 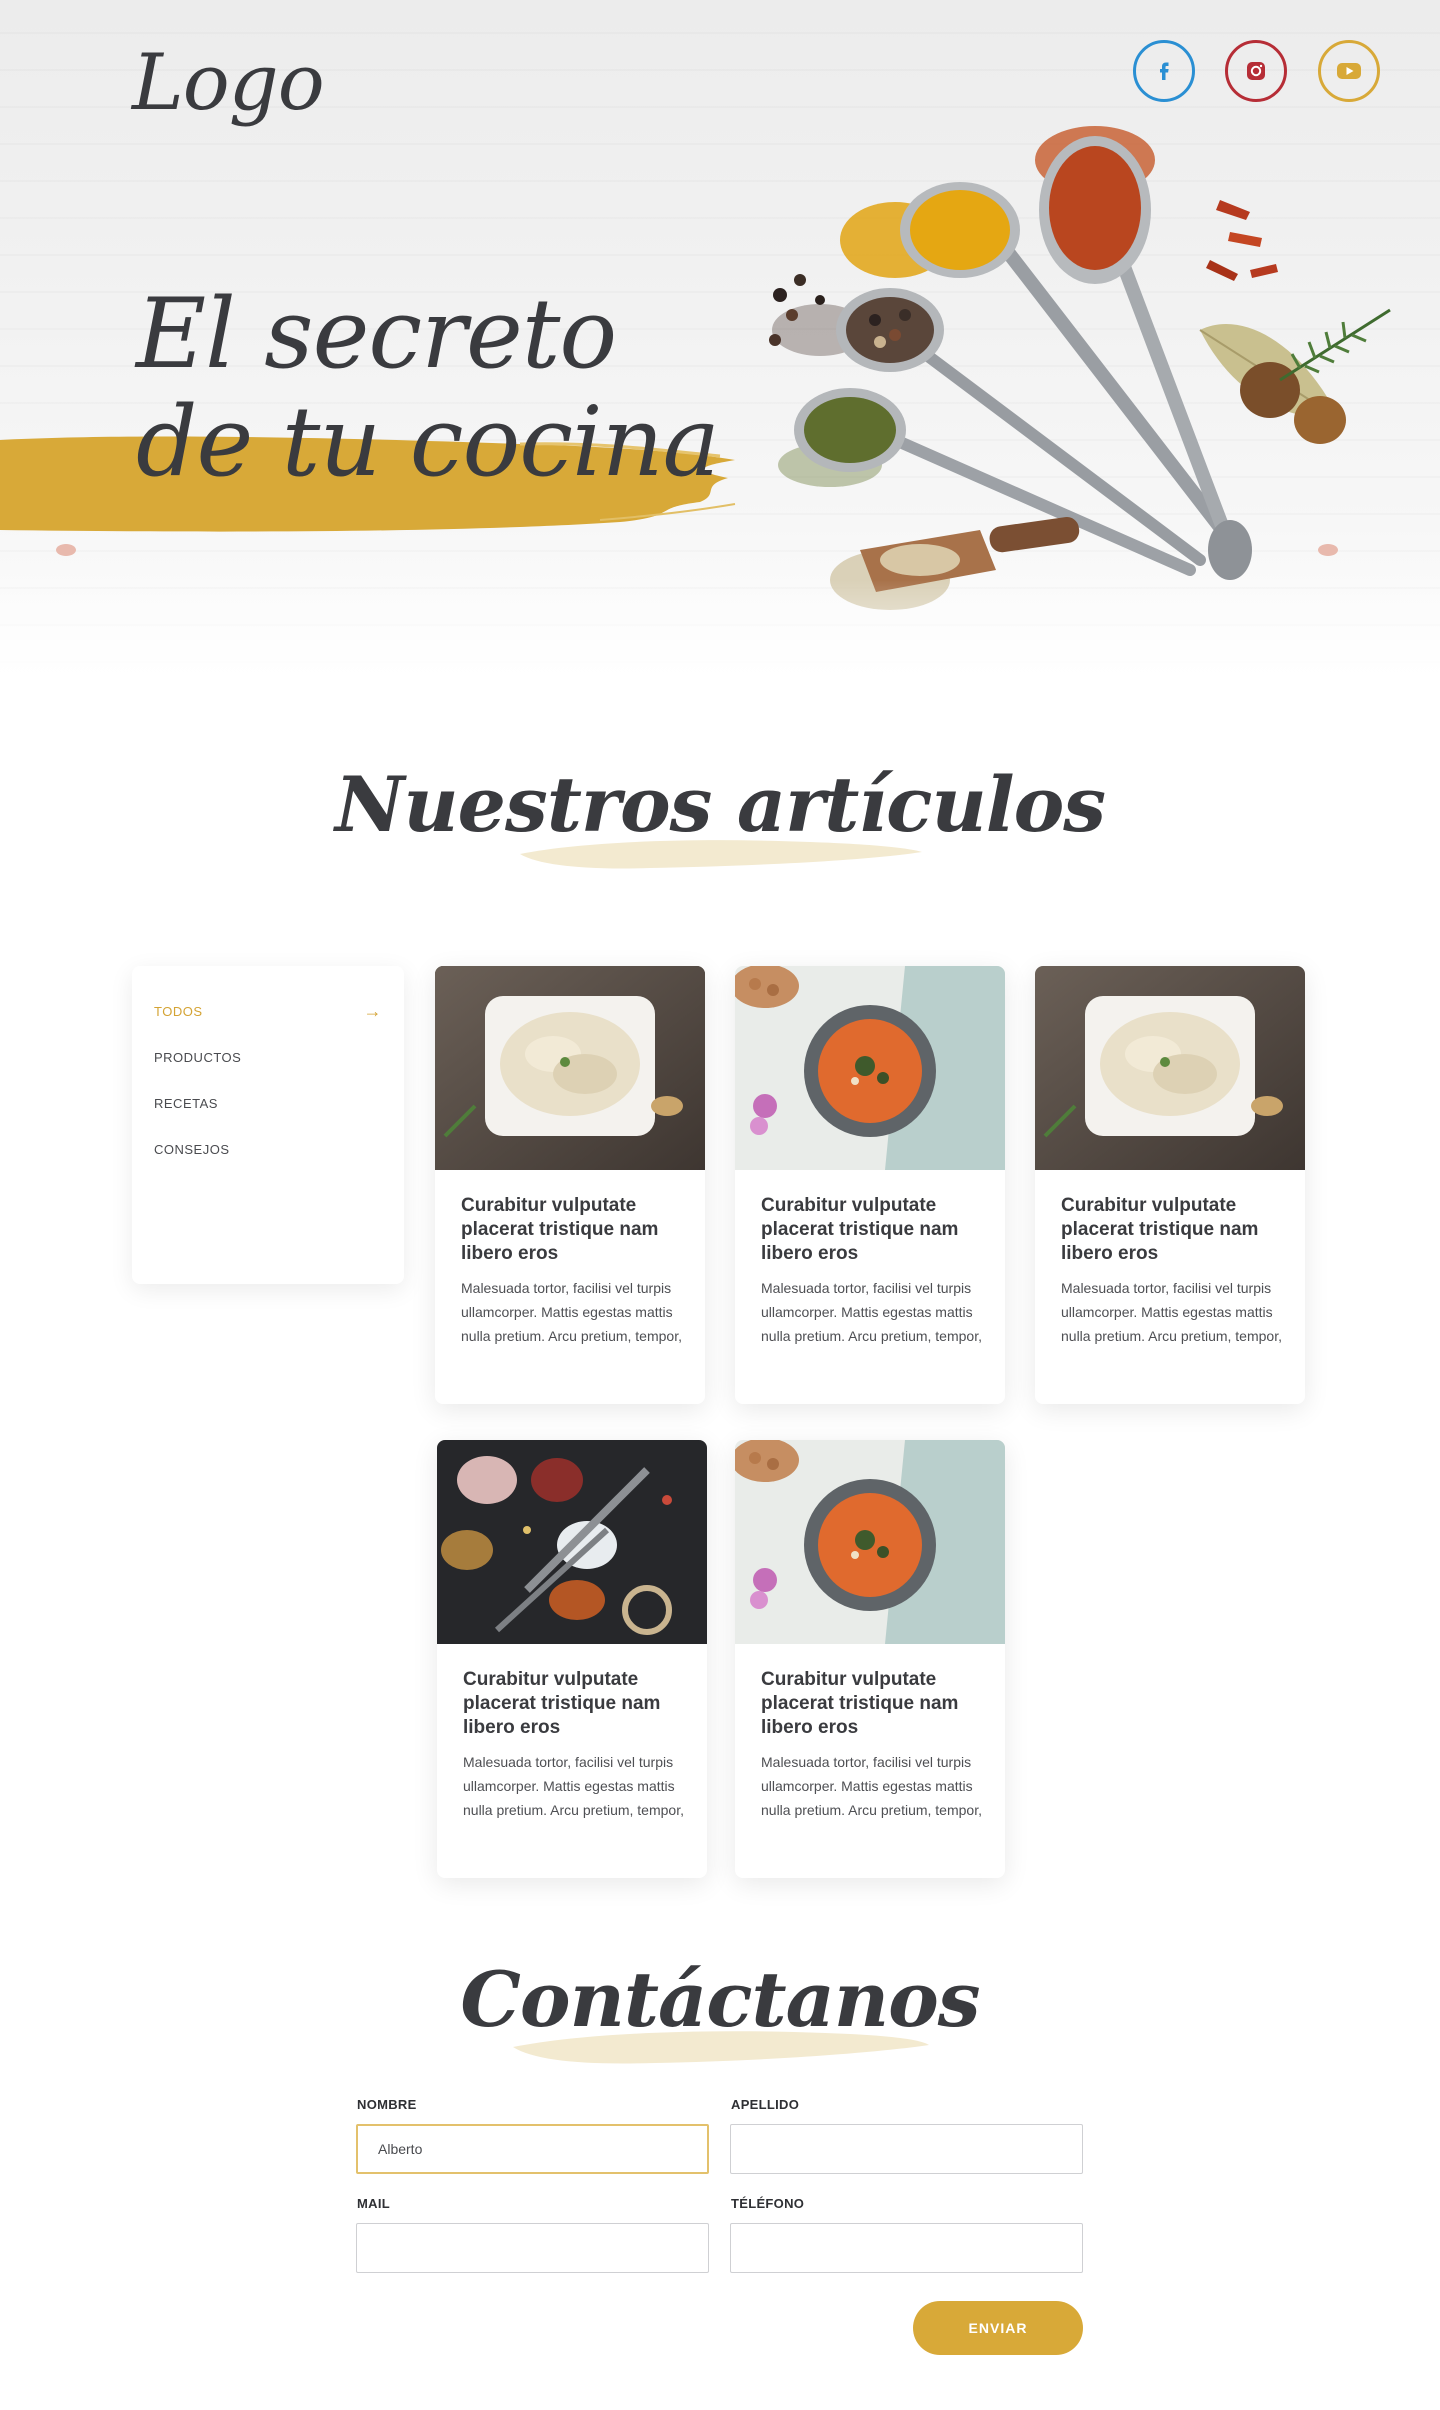 I want to click on hero-title-line-1: El secreto, so click(x=376, y=334).